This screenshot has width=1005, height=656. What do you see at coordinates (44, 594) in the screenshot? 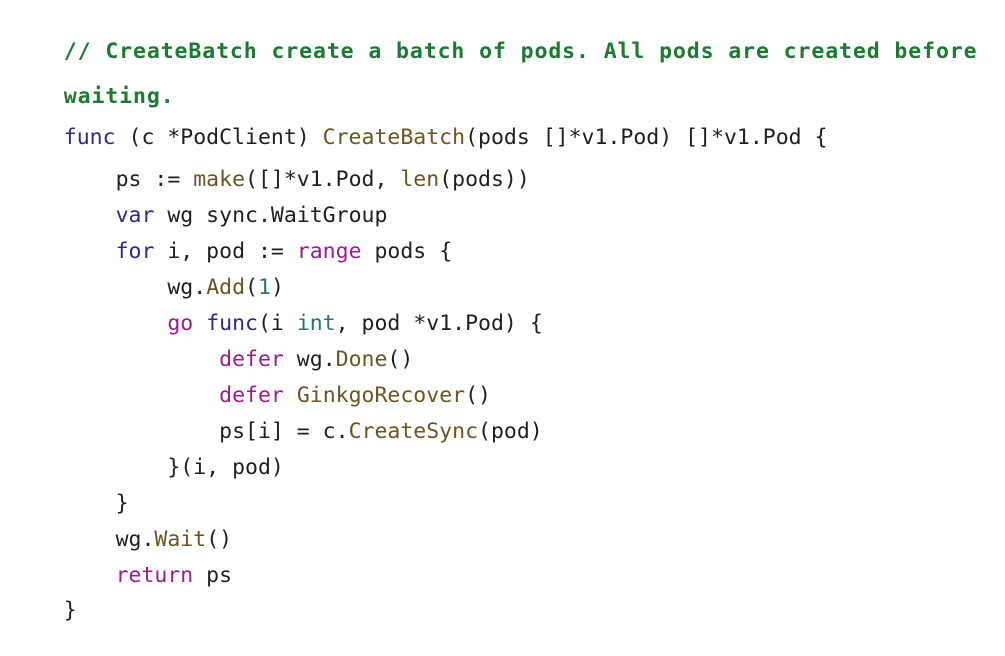
I see `code-line-close-func: }` at bounding box center [44, 594].